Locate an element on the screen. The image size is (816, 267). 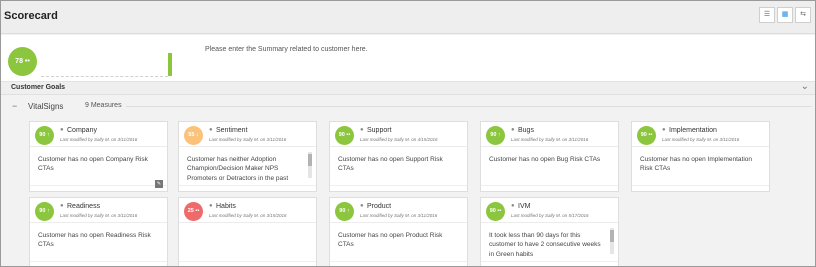
measure-name: Company is located at coordinates (82, 130).